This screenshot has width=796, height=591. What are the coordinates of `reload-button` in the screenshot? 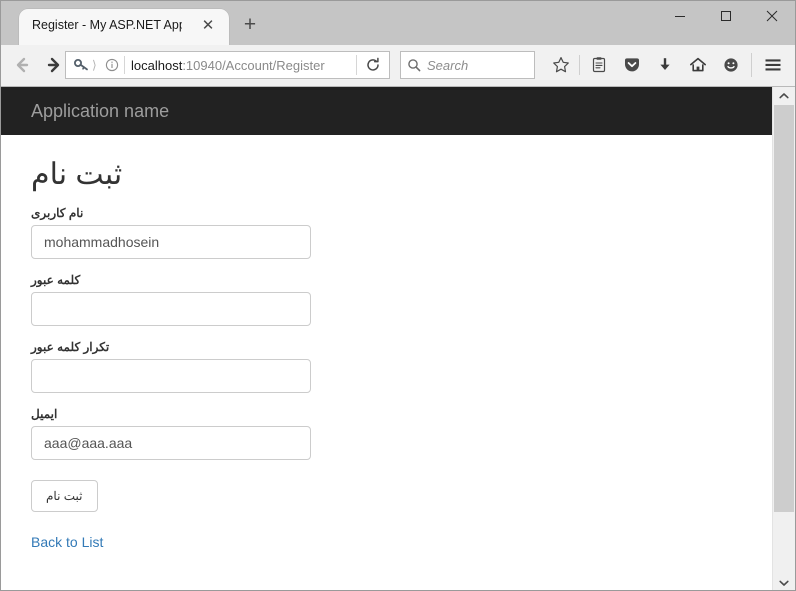 It's located at (373, 65).